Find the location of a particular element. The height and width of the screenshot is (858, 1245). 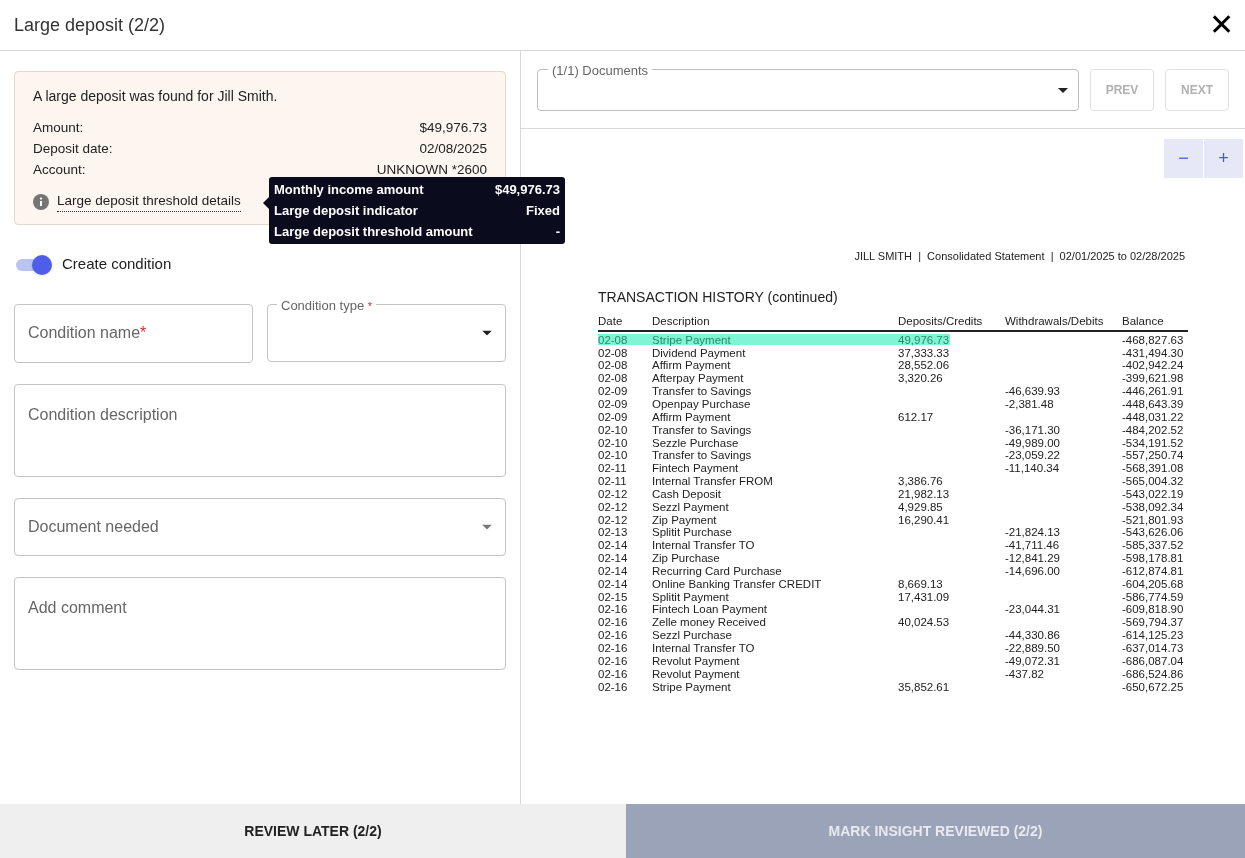

detail-value: UNKNOWN *2600 is located at coordinates (431, 170).